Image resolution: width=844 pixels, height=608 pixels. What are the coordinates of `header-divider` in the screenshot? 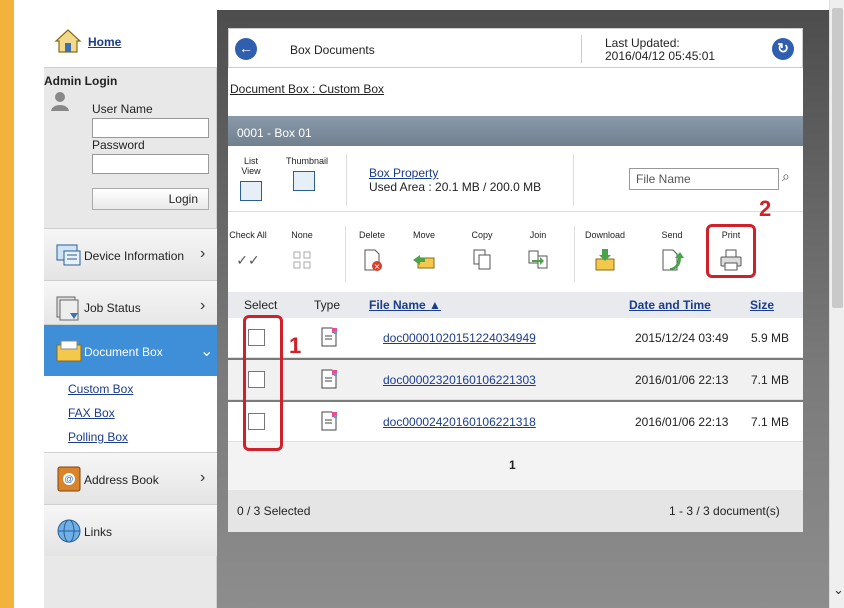 It's located at (581, 49).